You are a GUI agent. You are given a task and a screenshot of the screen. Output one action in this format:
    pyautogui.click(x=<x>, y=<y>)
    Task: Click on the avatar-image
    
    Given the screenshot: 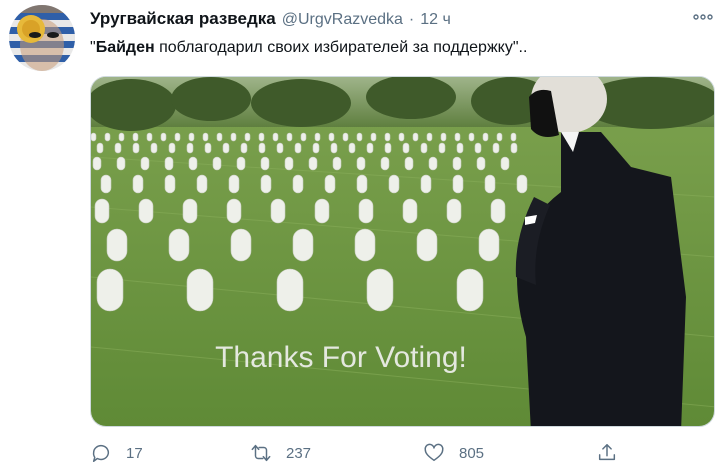 What is the action you would take?
    pyautogui.click(x=42, y=38)
    